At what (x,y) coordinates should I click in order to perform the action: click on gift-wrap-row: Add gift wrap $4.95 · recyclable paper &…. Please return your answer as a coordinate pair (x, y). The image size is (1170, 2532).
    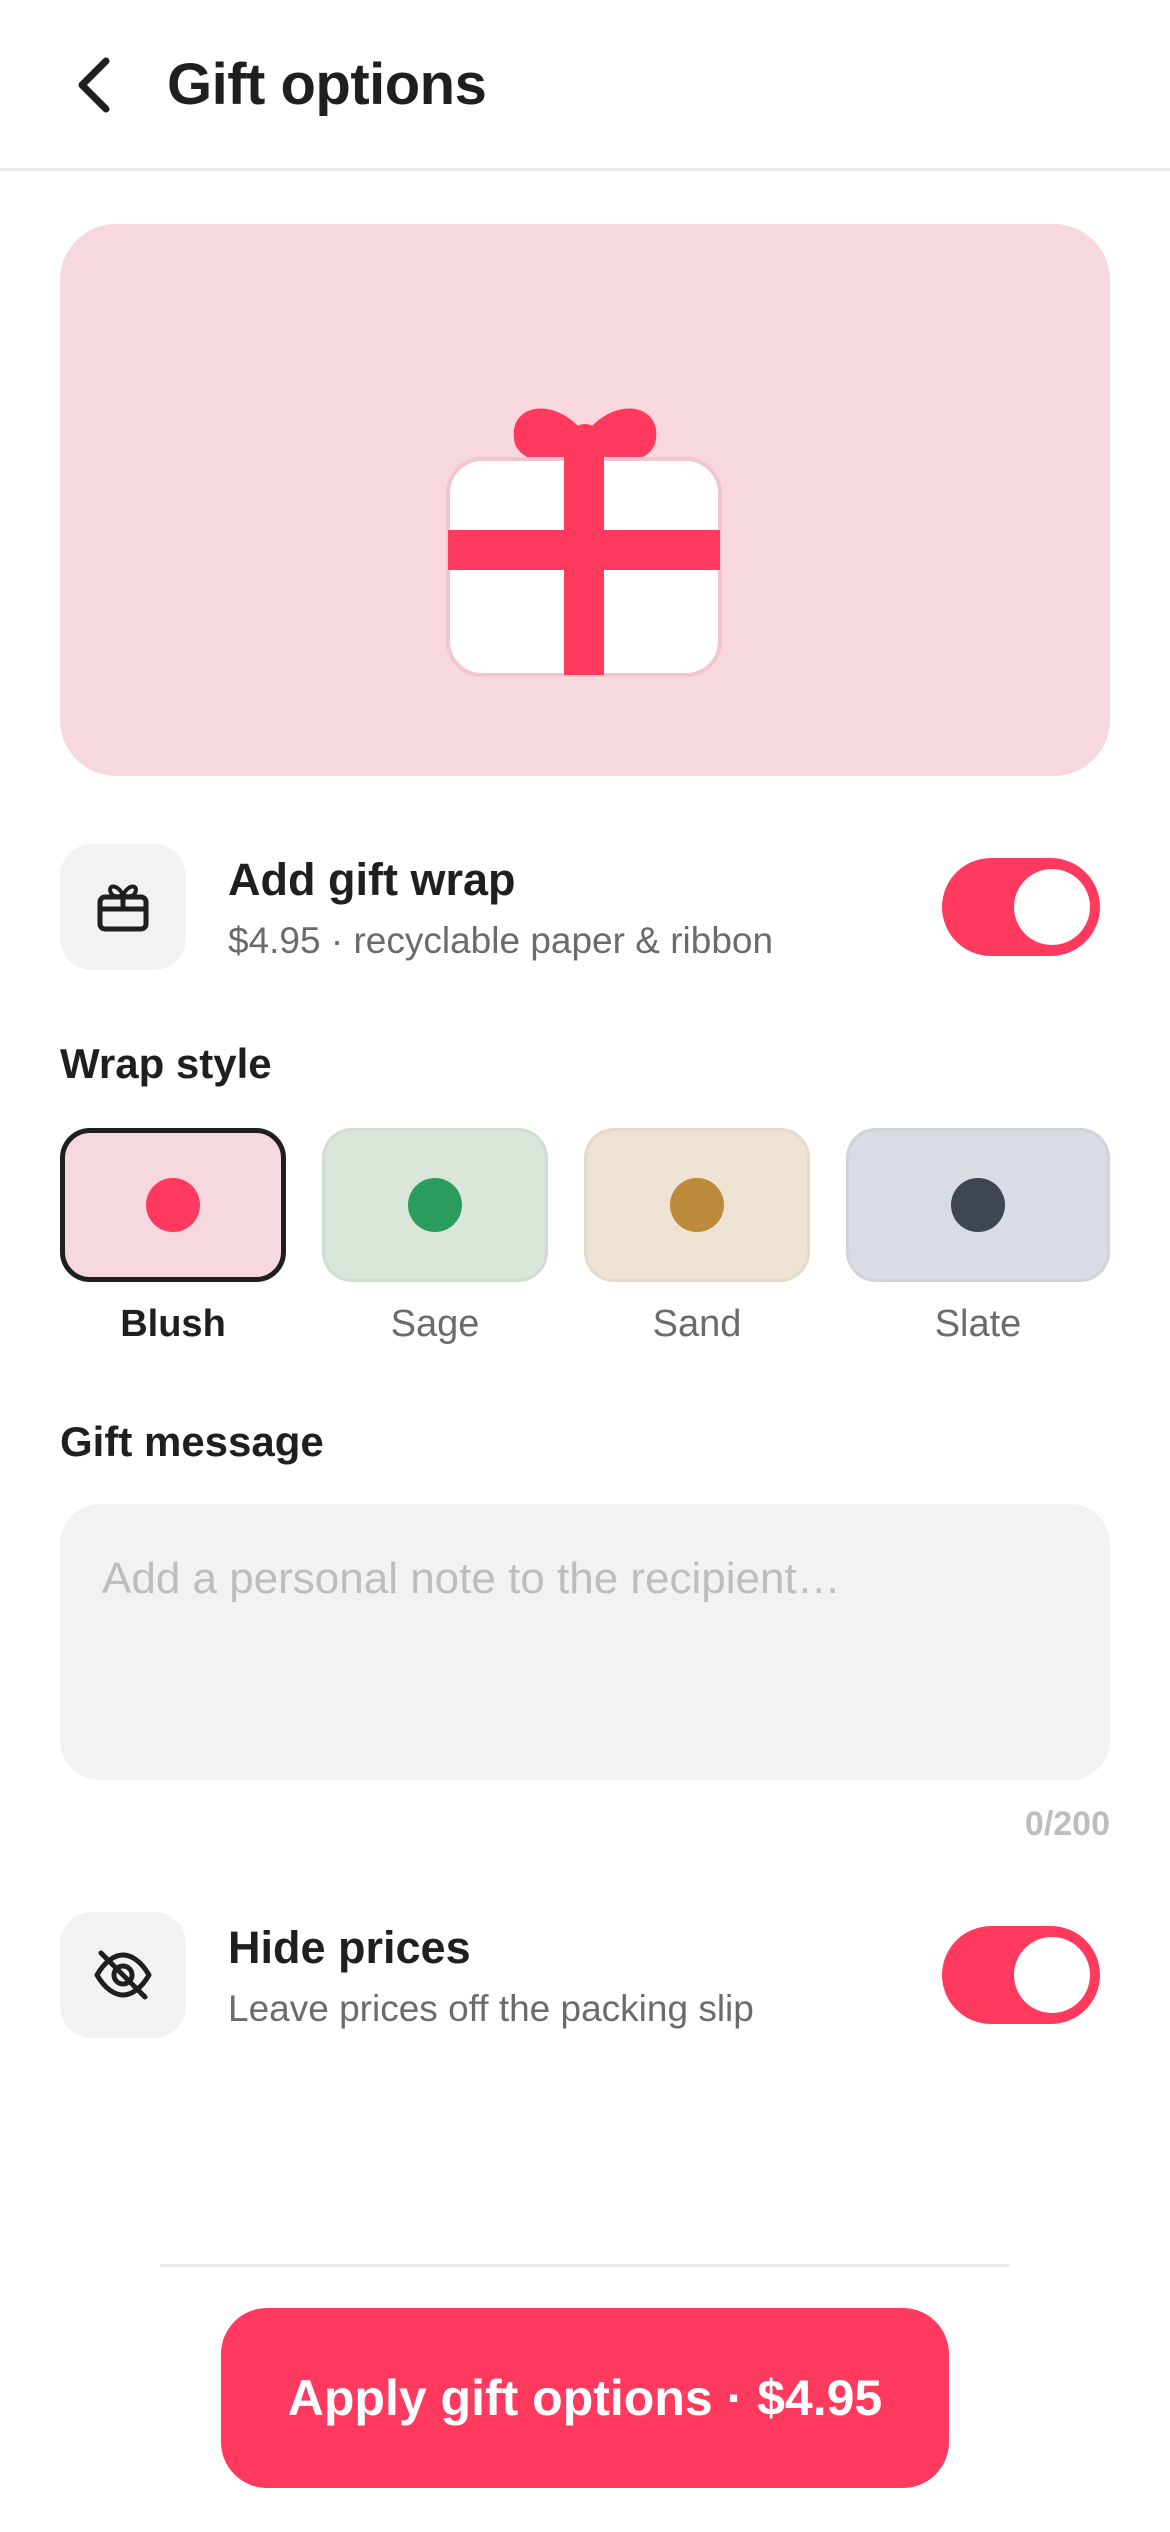
    Looking at the image, I should click on (585, 907).